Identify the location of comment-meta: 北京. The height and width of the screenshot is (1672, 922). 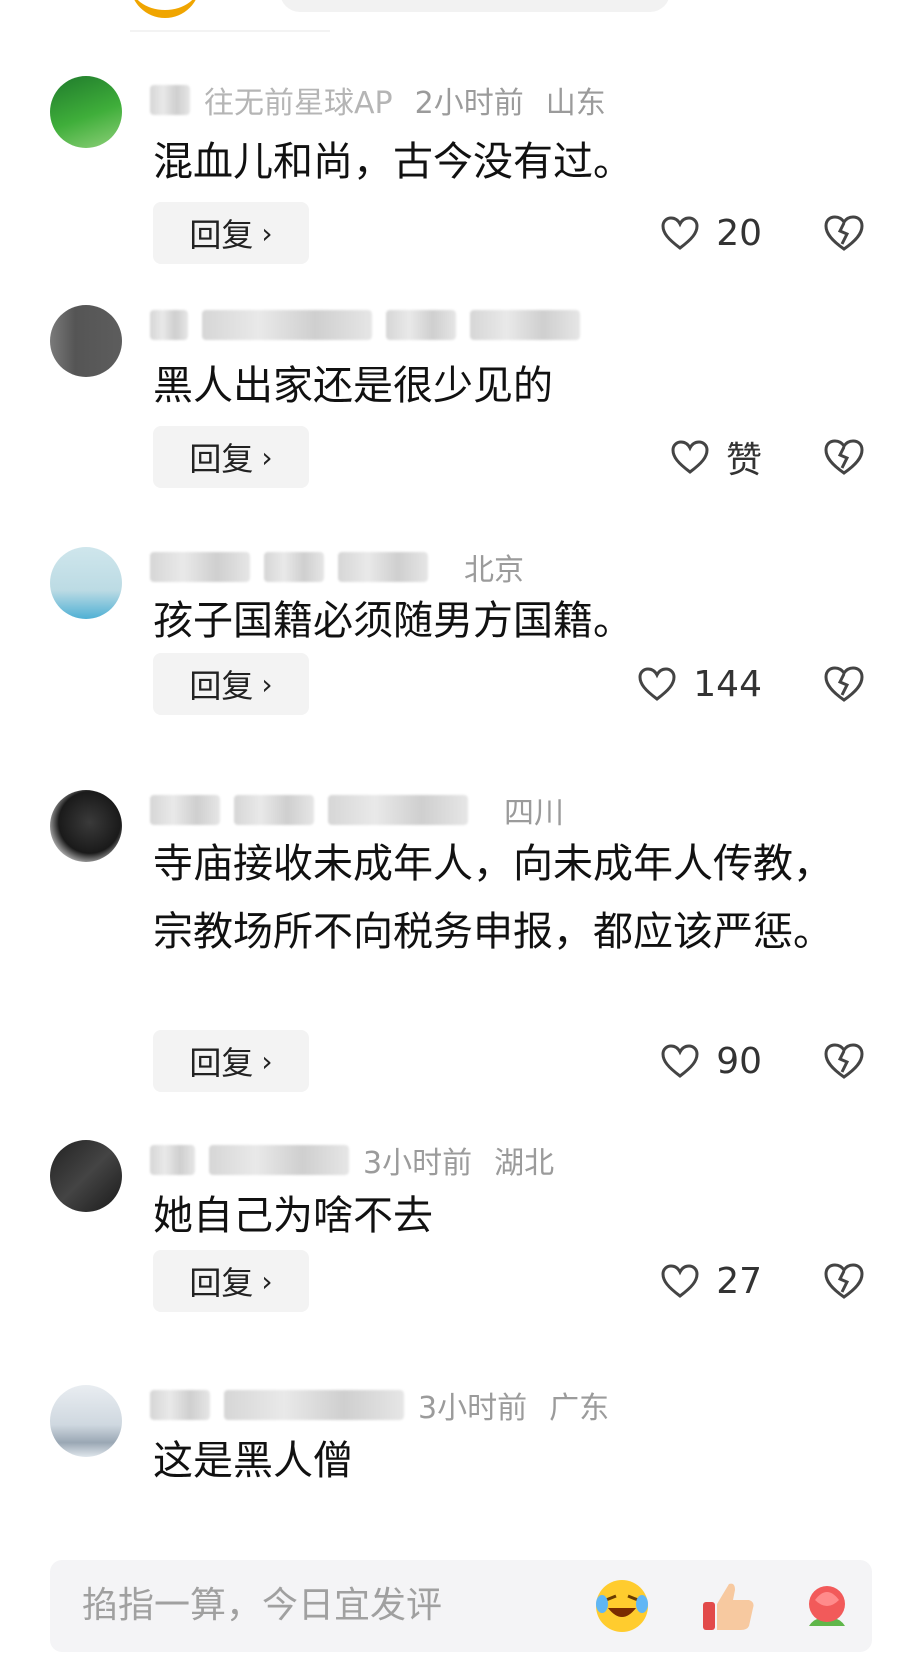
(348, 567).